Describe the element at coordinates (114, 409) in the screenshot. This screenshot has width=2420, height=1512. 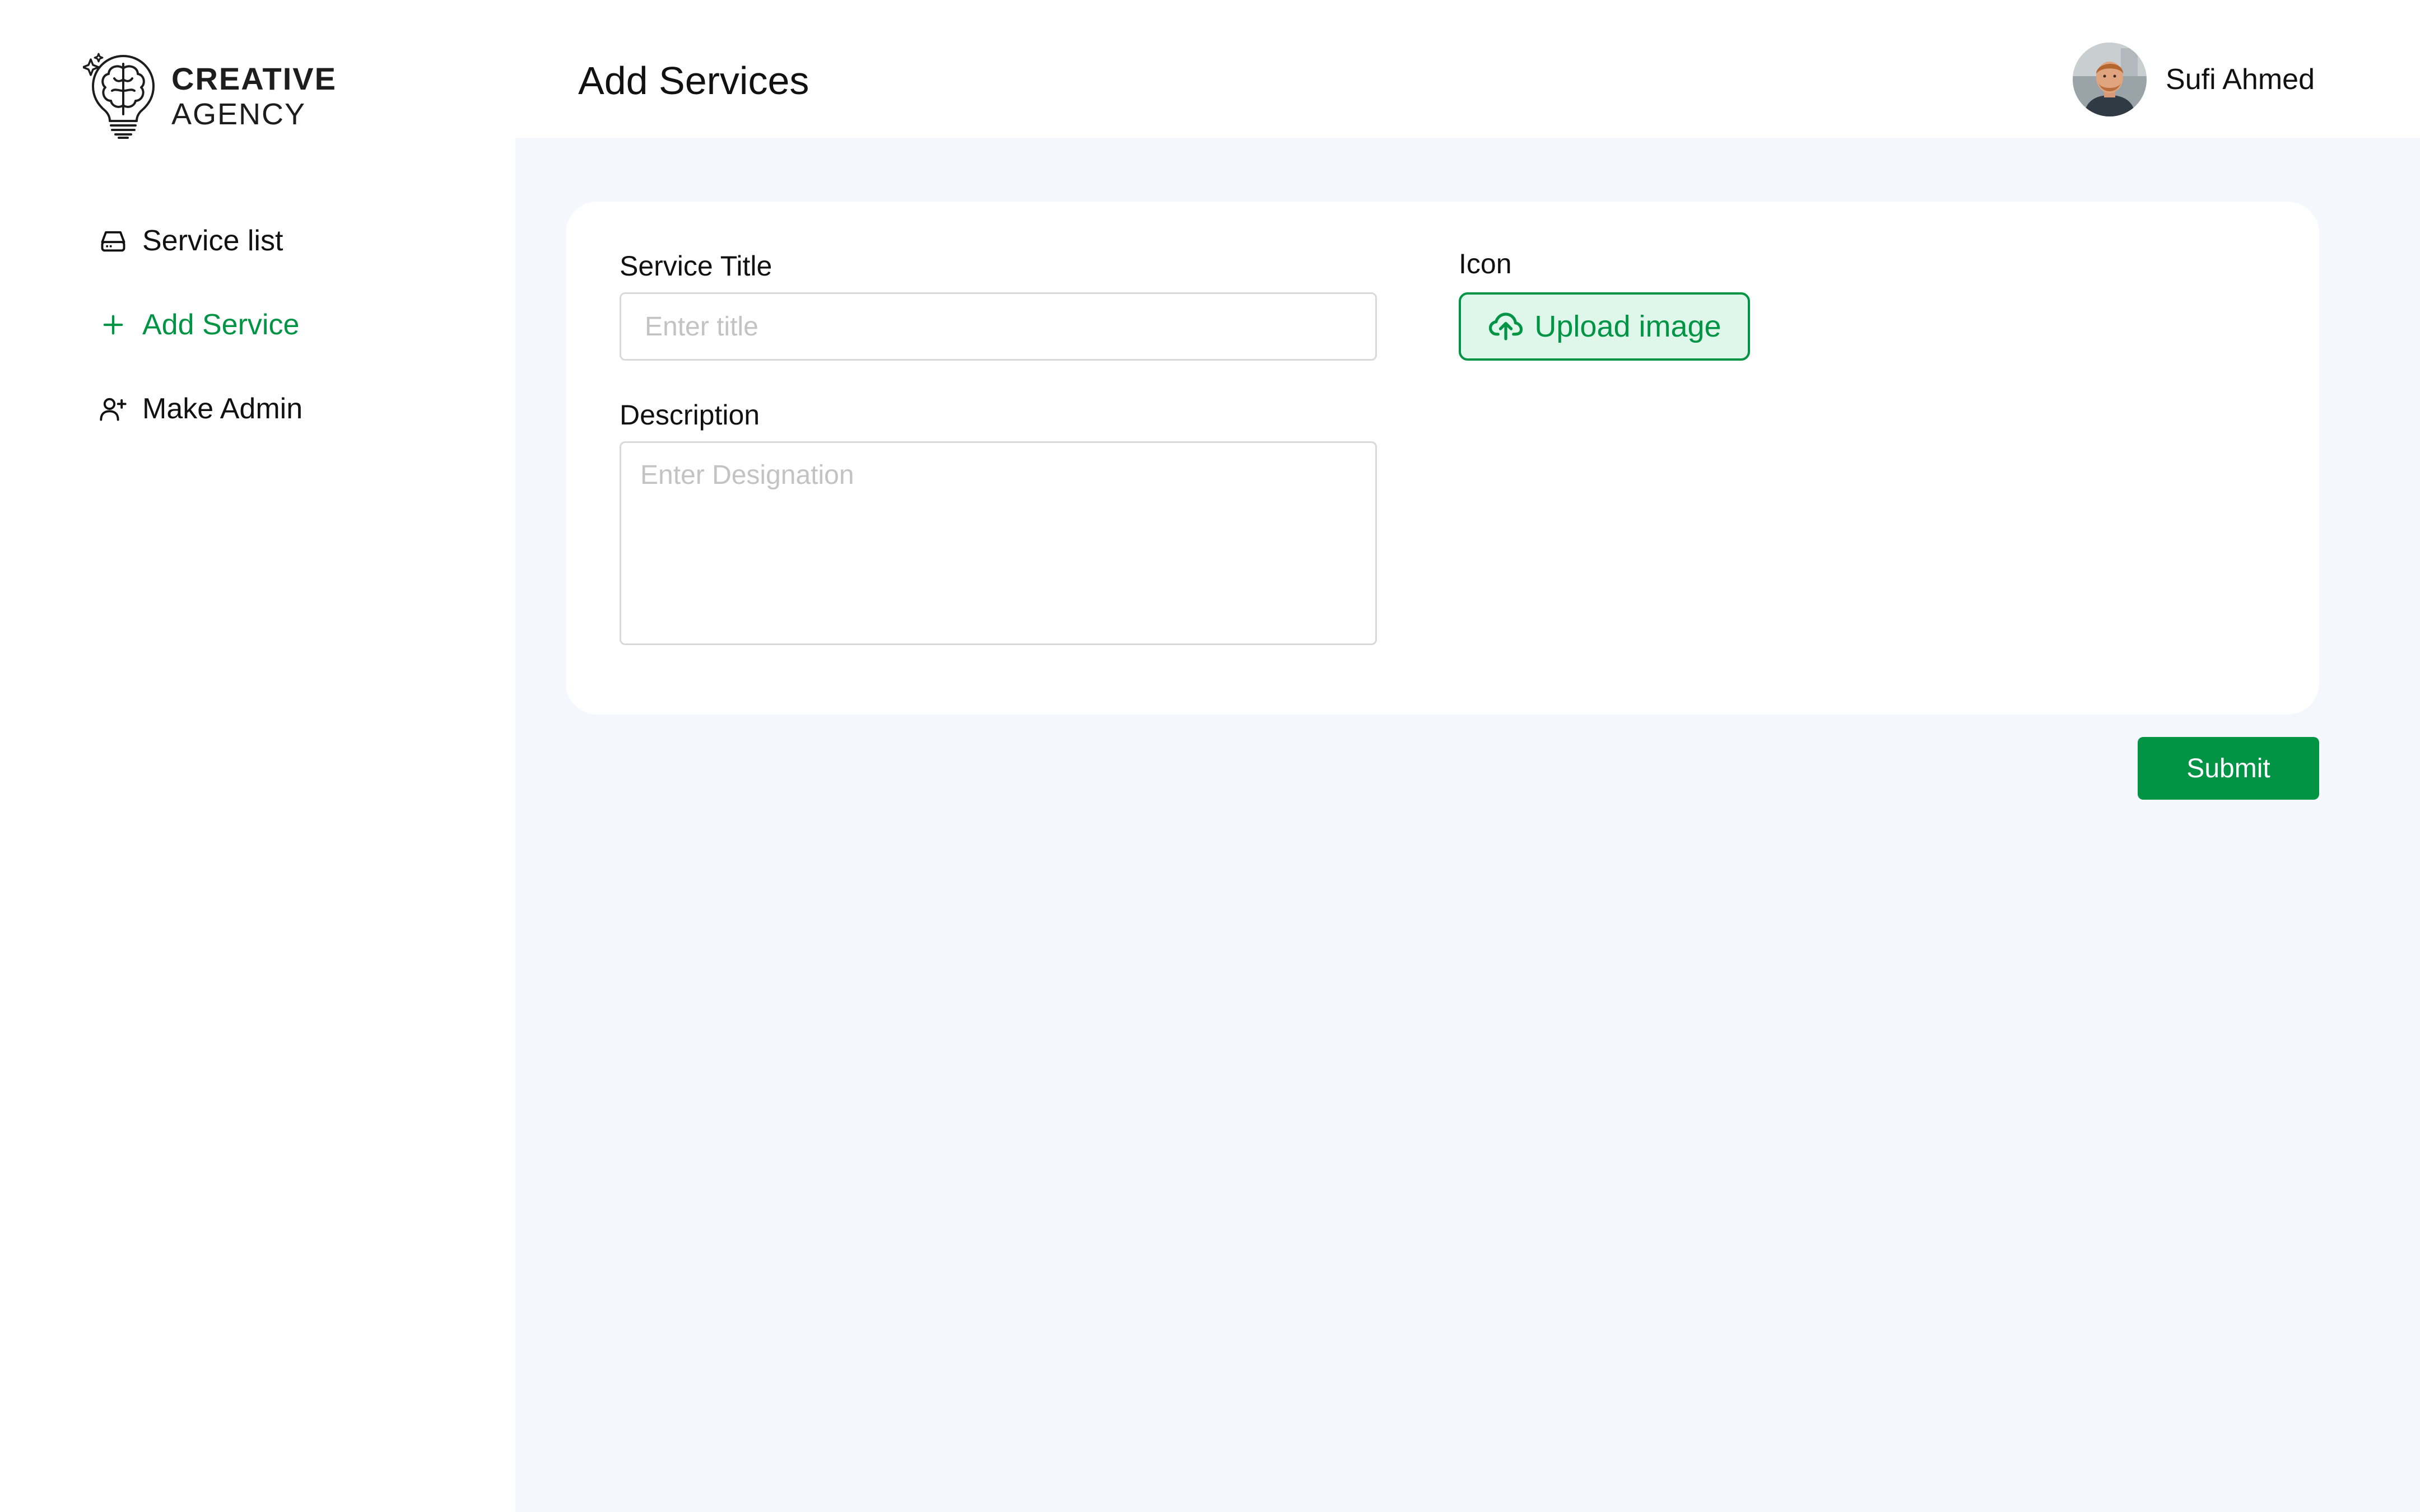
I see `user-plus-icon` at that location.